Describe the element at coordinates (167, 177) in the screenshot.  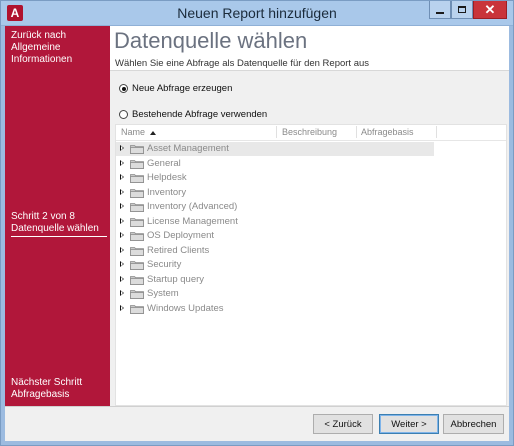
I see `list-item-label: Helpdesk` at that location.